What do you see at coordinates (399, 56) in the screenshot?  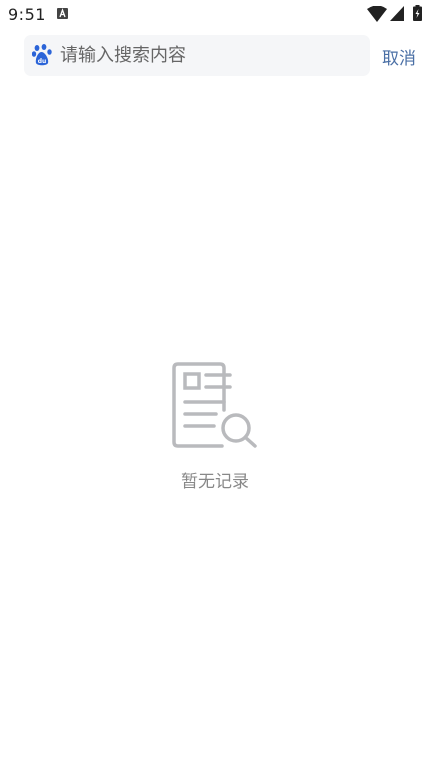 I see `cancel-button: 取消` at bounding box center [399, 56].